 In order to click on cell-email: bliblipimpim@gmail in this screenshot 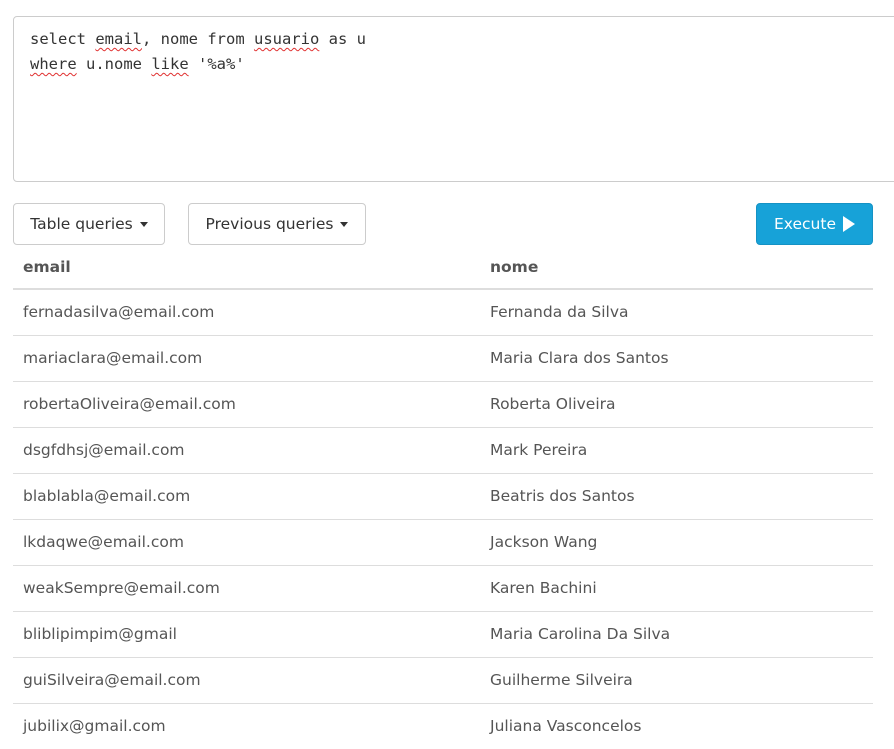, I will do `click(246, 634)`.